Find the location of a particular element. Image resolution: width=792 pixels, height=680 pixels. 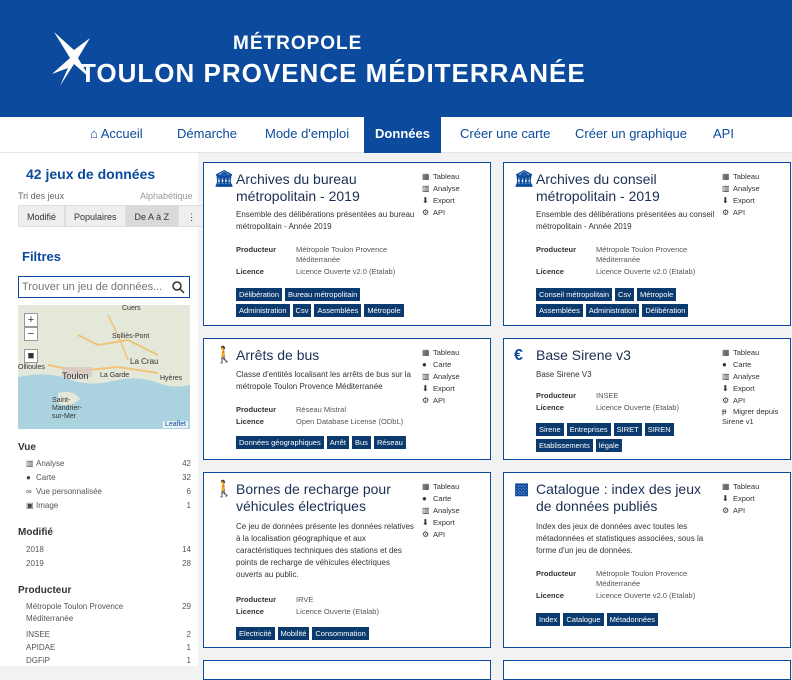

facet-item: Méditerranée is located at coordinates (108, 620).